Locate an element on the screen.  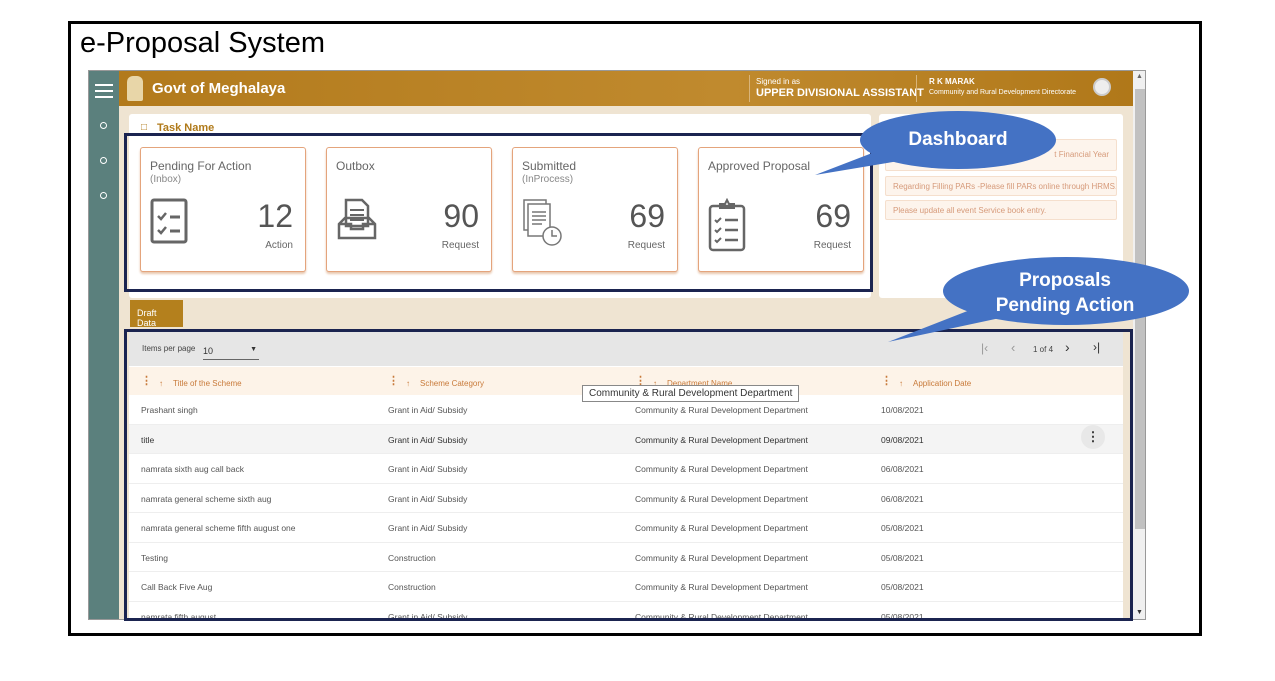
callout-layer is located at coordinates (1002, 226).